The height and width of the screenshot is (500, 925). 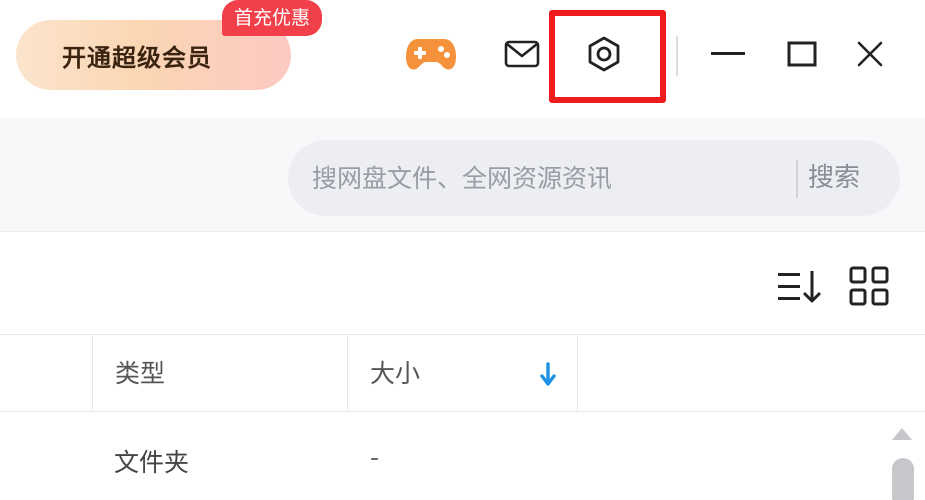 What do you see at coordinates (152, 462) in the screenshot?
I see `row-type-cell: 文件夹` at bounding box center [152, 462].